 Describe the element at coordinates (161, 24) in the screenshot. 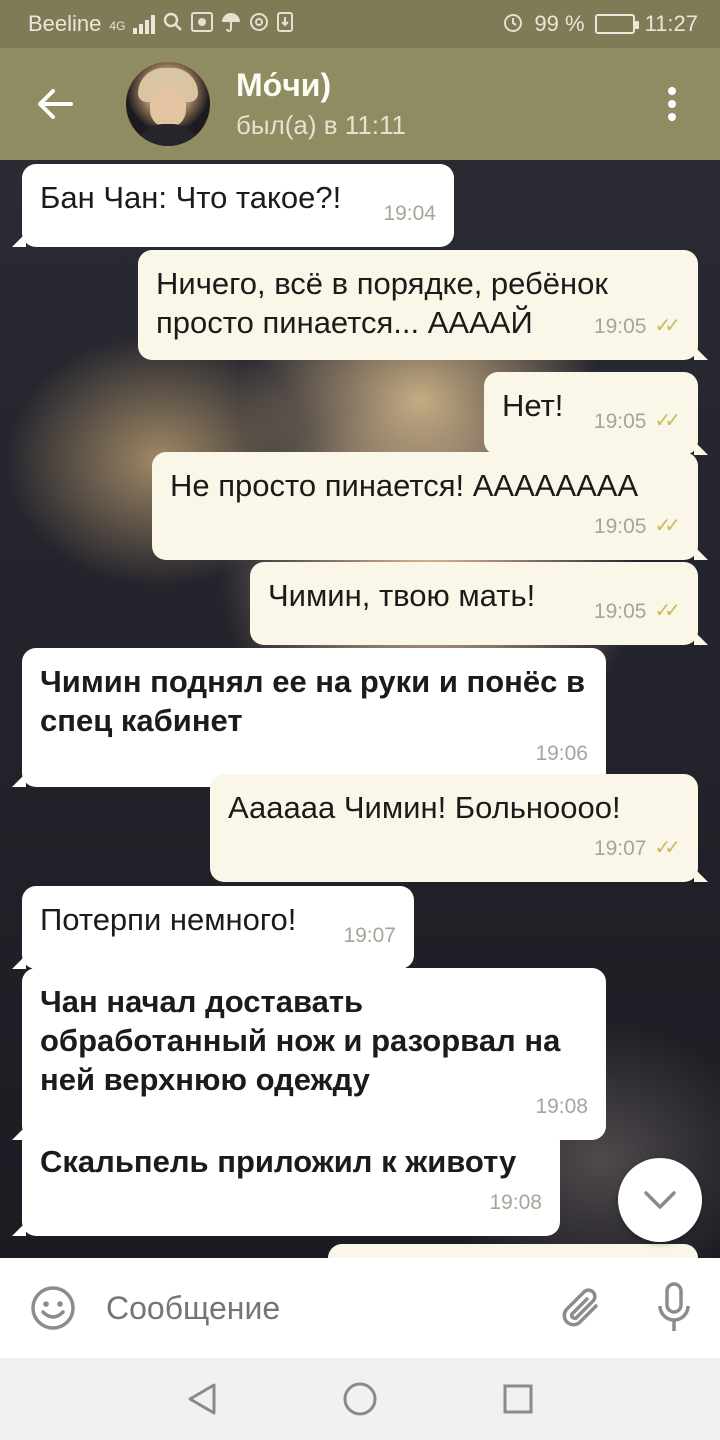

I see `status-left: Beeline 4G` at that location.